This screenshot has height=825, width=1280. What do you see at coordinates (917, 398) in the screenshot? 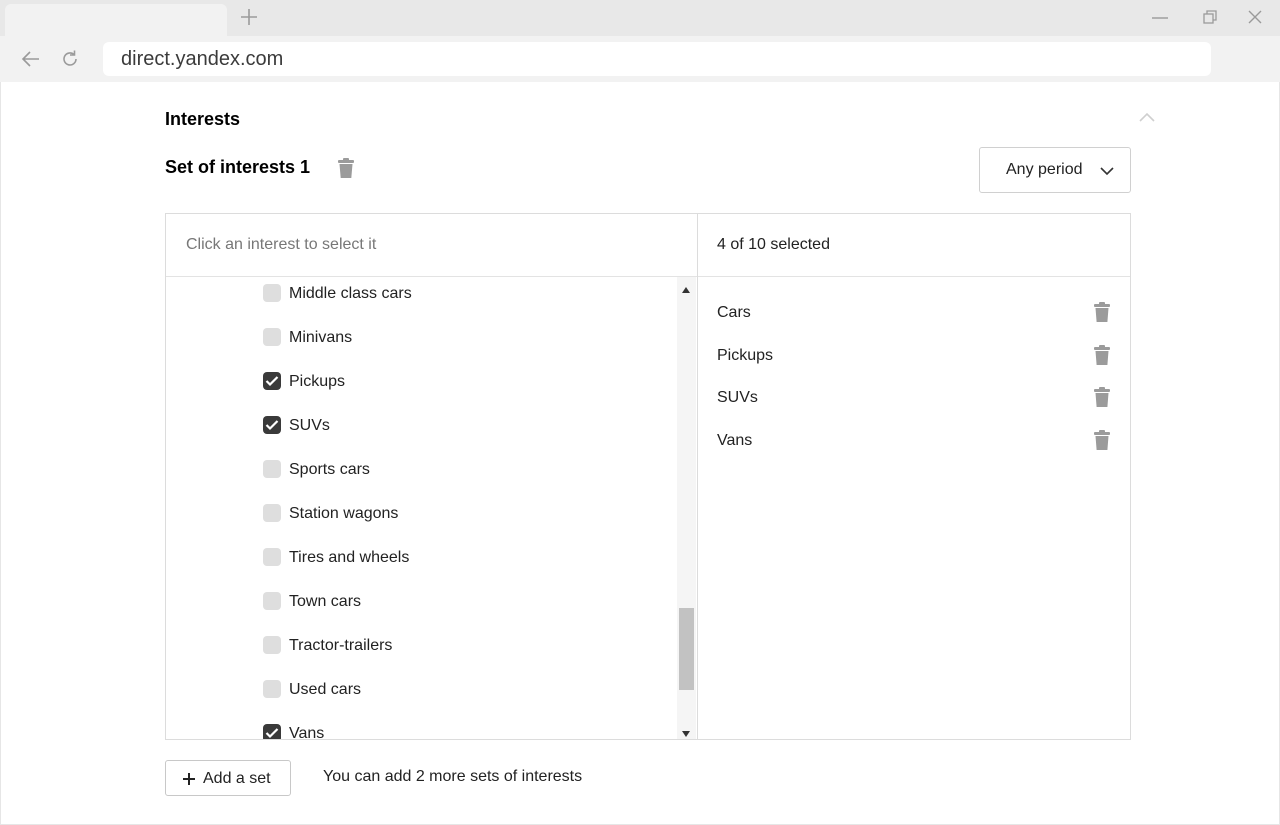
I see `selected-interest: SUVs` at bounding box center [917, 398].